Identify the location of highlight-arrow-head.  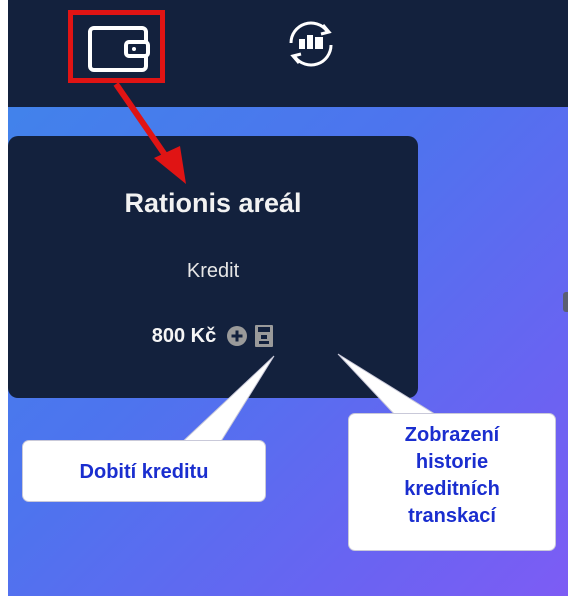
(170, 165).